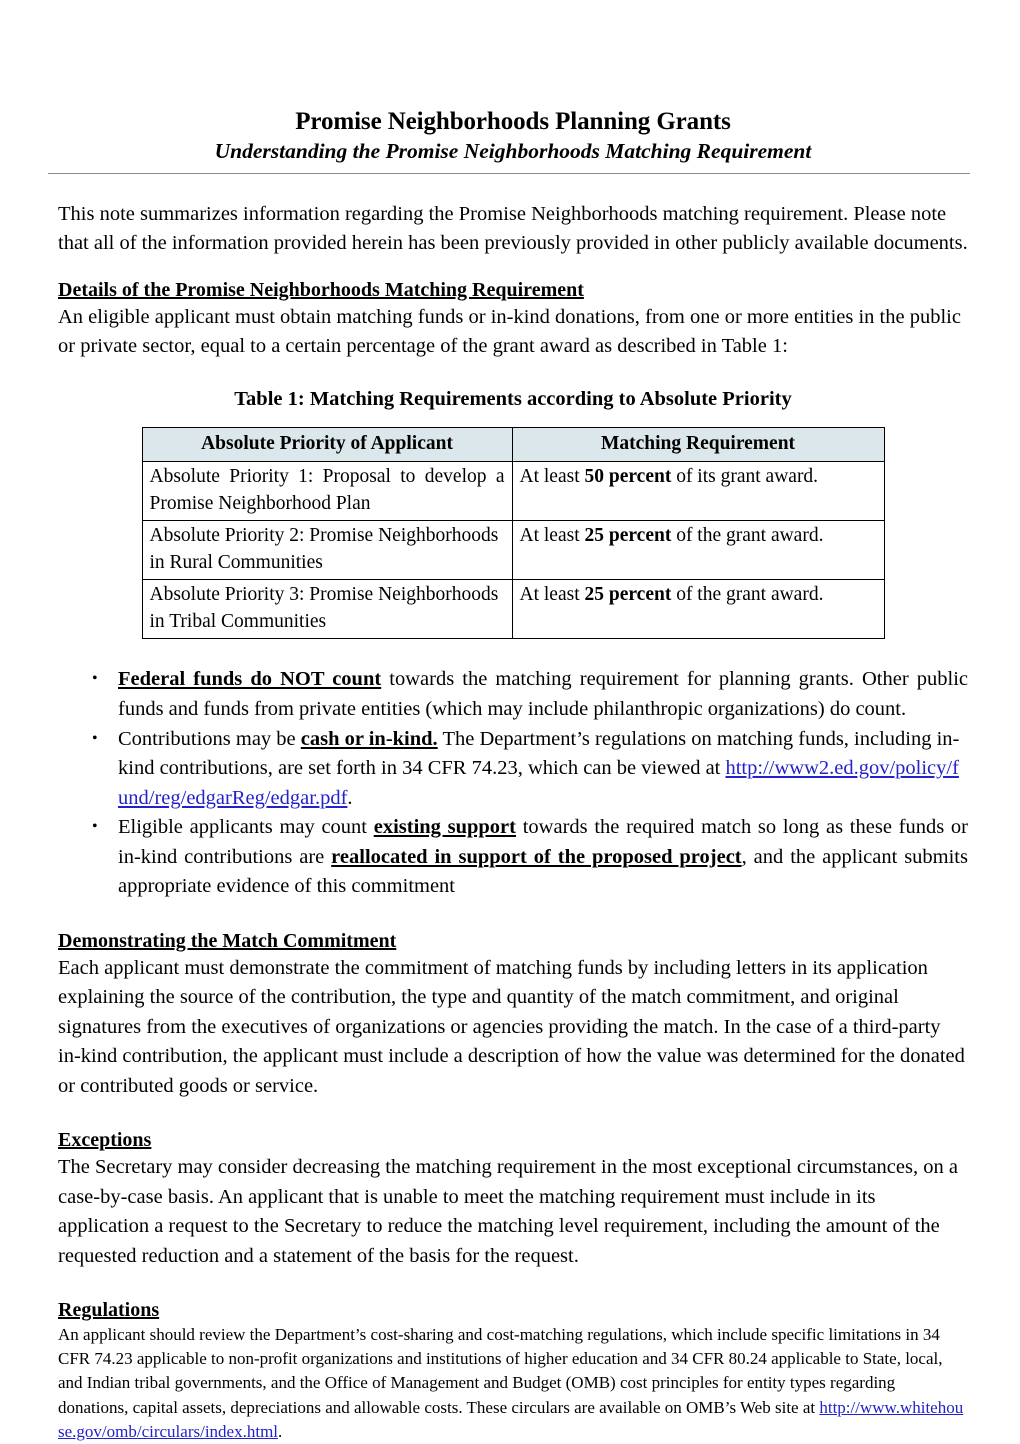  I want to click on req-bold-2: 25 percent, so click(628, 536).